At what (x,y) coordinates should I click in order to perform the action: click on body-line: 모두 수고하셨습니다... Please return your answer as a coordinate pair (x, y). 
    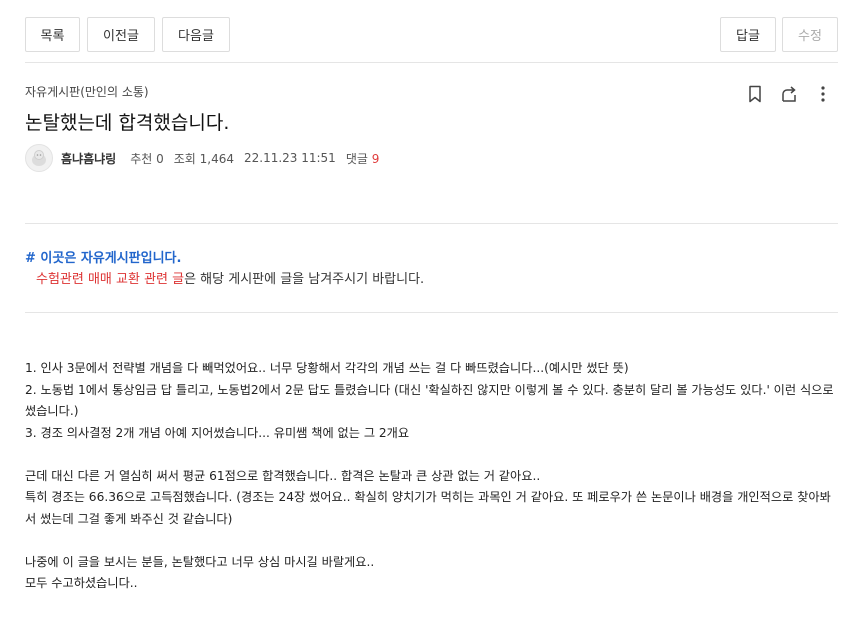
    Looking at the image, I should click on (81, 583).